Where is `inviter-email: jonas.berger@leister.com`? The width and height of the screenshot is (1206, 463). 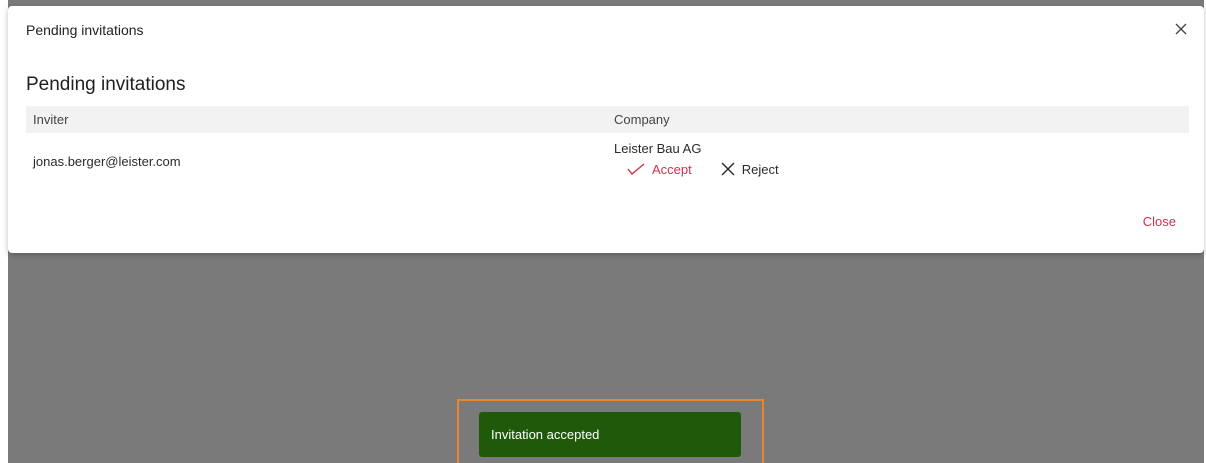
inviter-email: jonas.berger@leister.com is located at coordinates (107, 161).